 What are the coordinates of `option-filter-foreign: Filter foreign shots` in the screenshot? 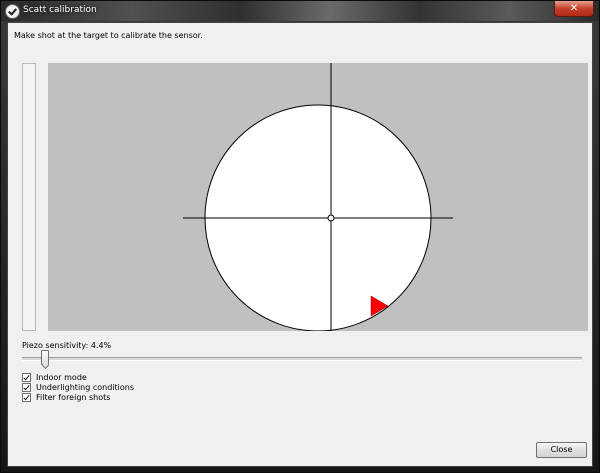 It's located at (66, 397).